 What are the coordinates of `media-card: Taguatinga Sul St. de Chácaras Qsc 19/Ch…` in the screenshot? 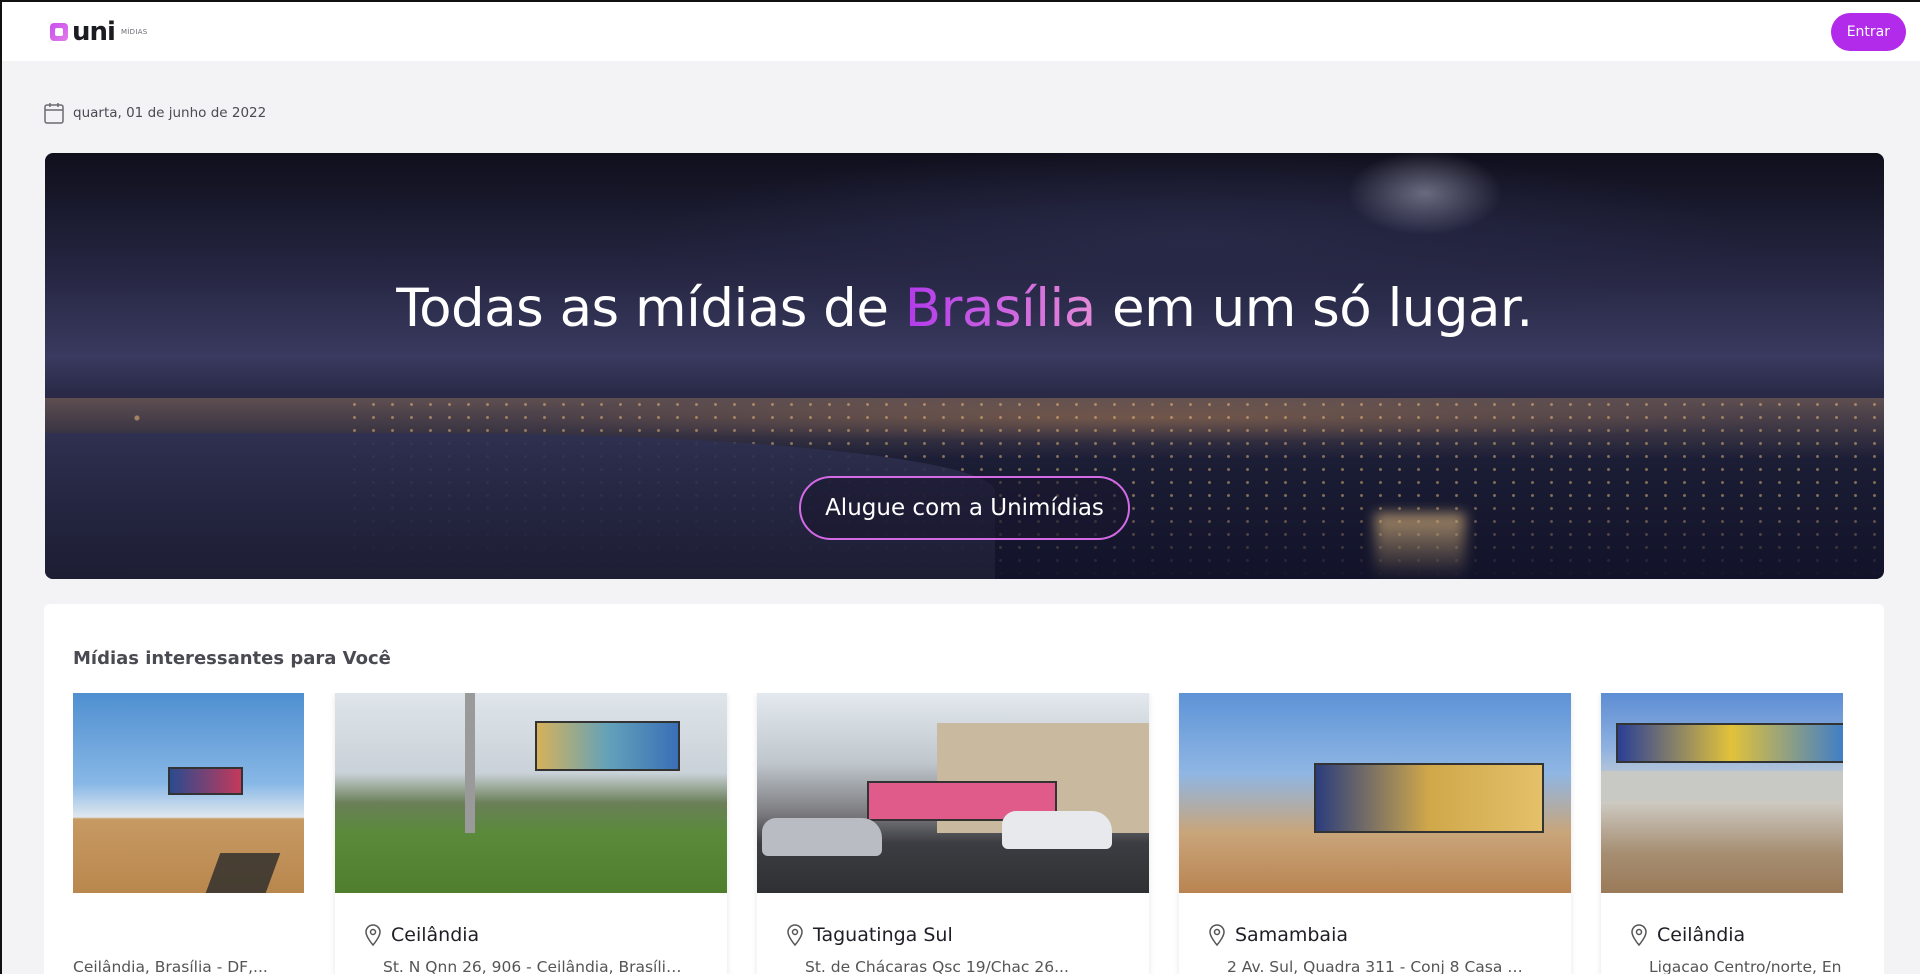 It's located at (953, 833).